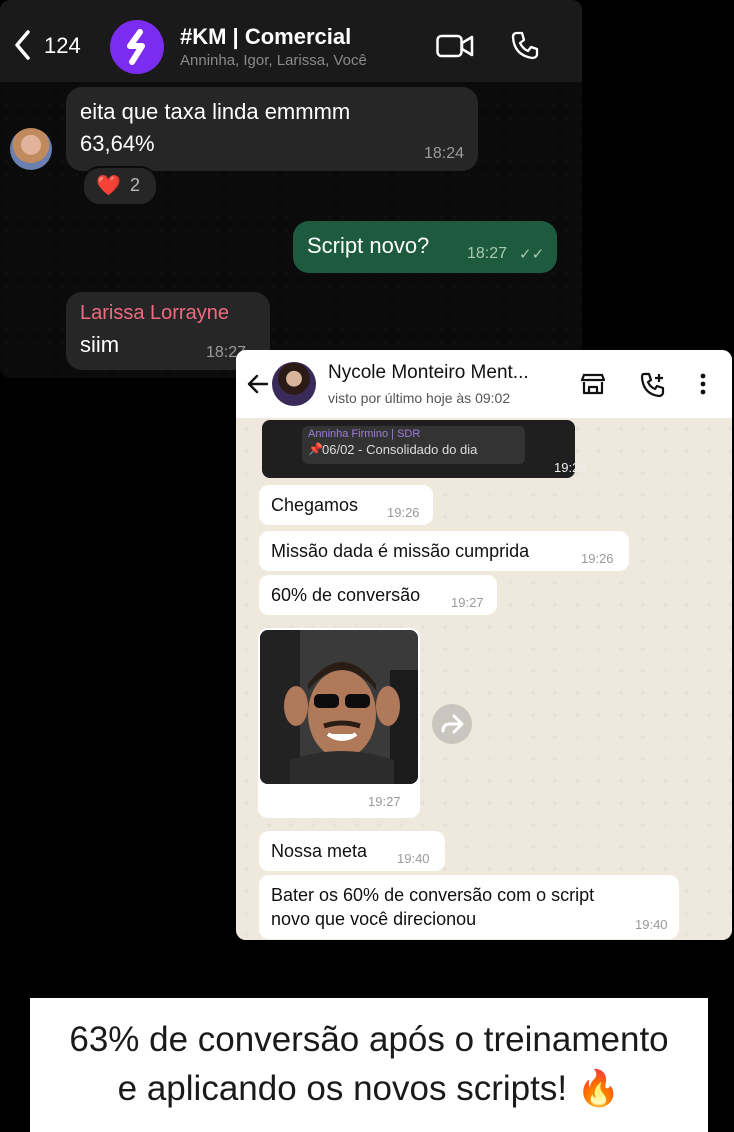  I want to click on read-ticks-icon: ✓✓, so click(532, 254).